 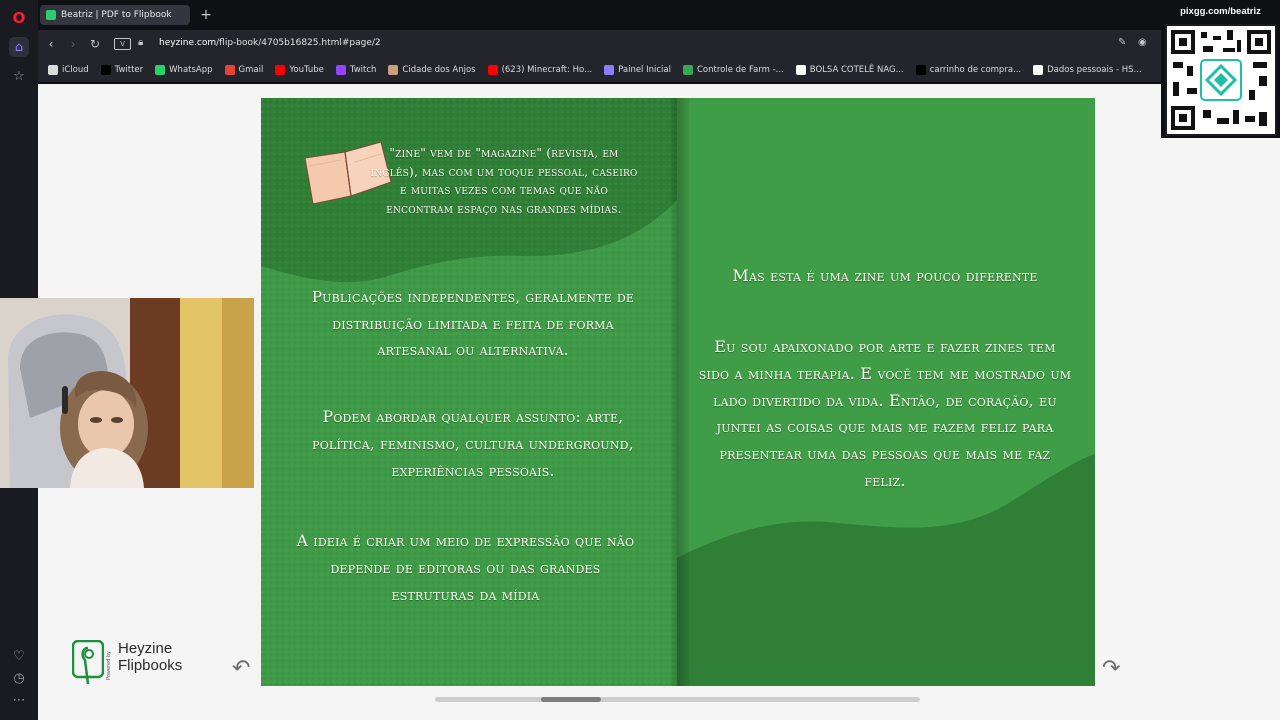 I want to click on page-scrollbar, so click(x=677, y=699).